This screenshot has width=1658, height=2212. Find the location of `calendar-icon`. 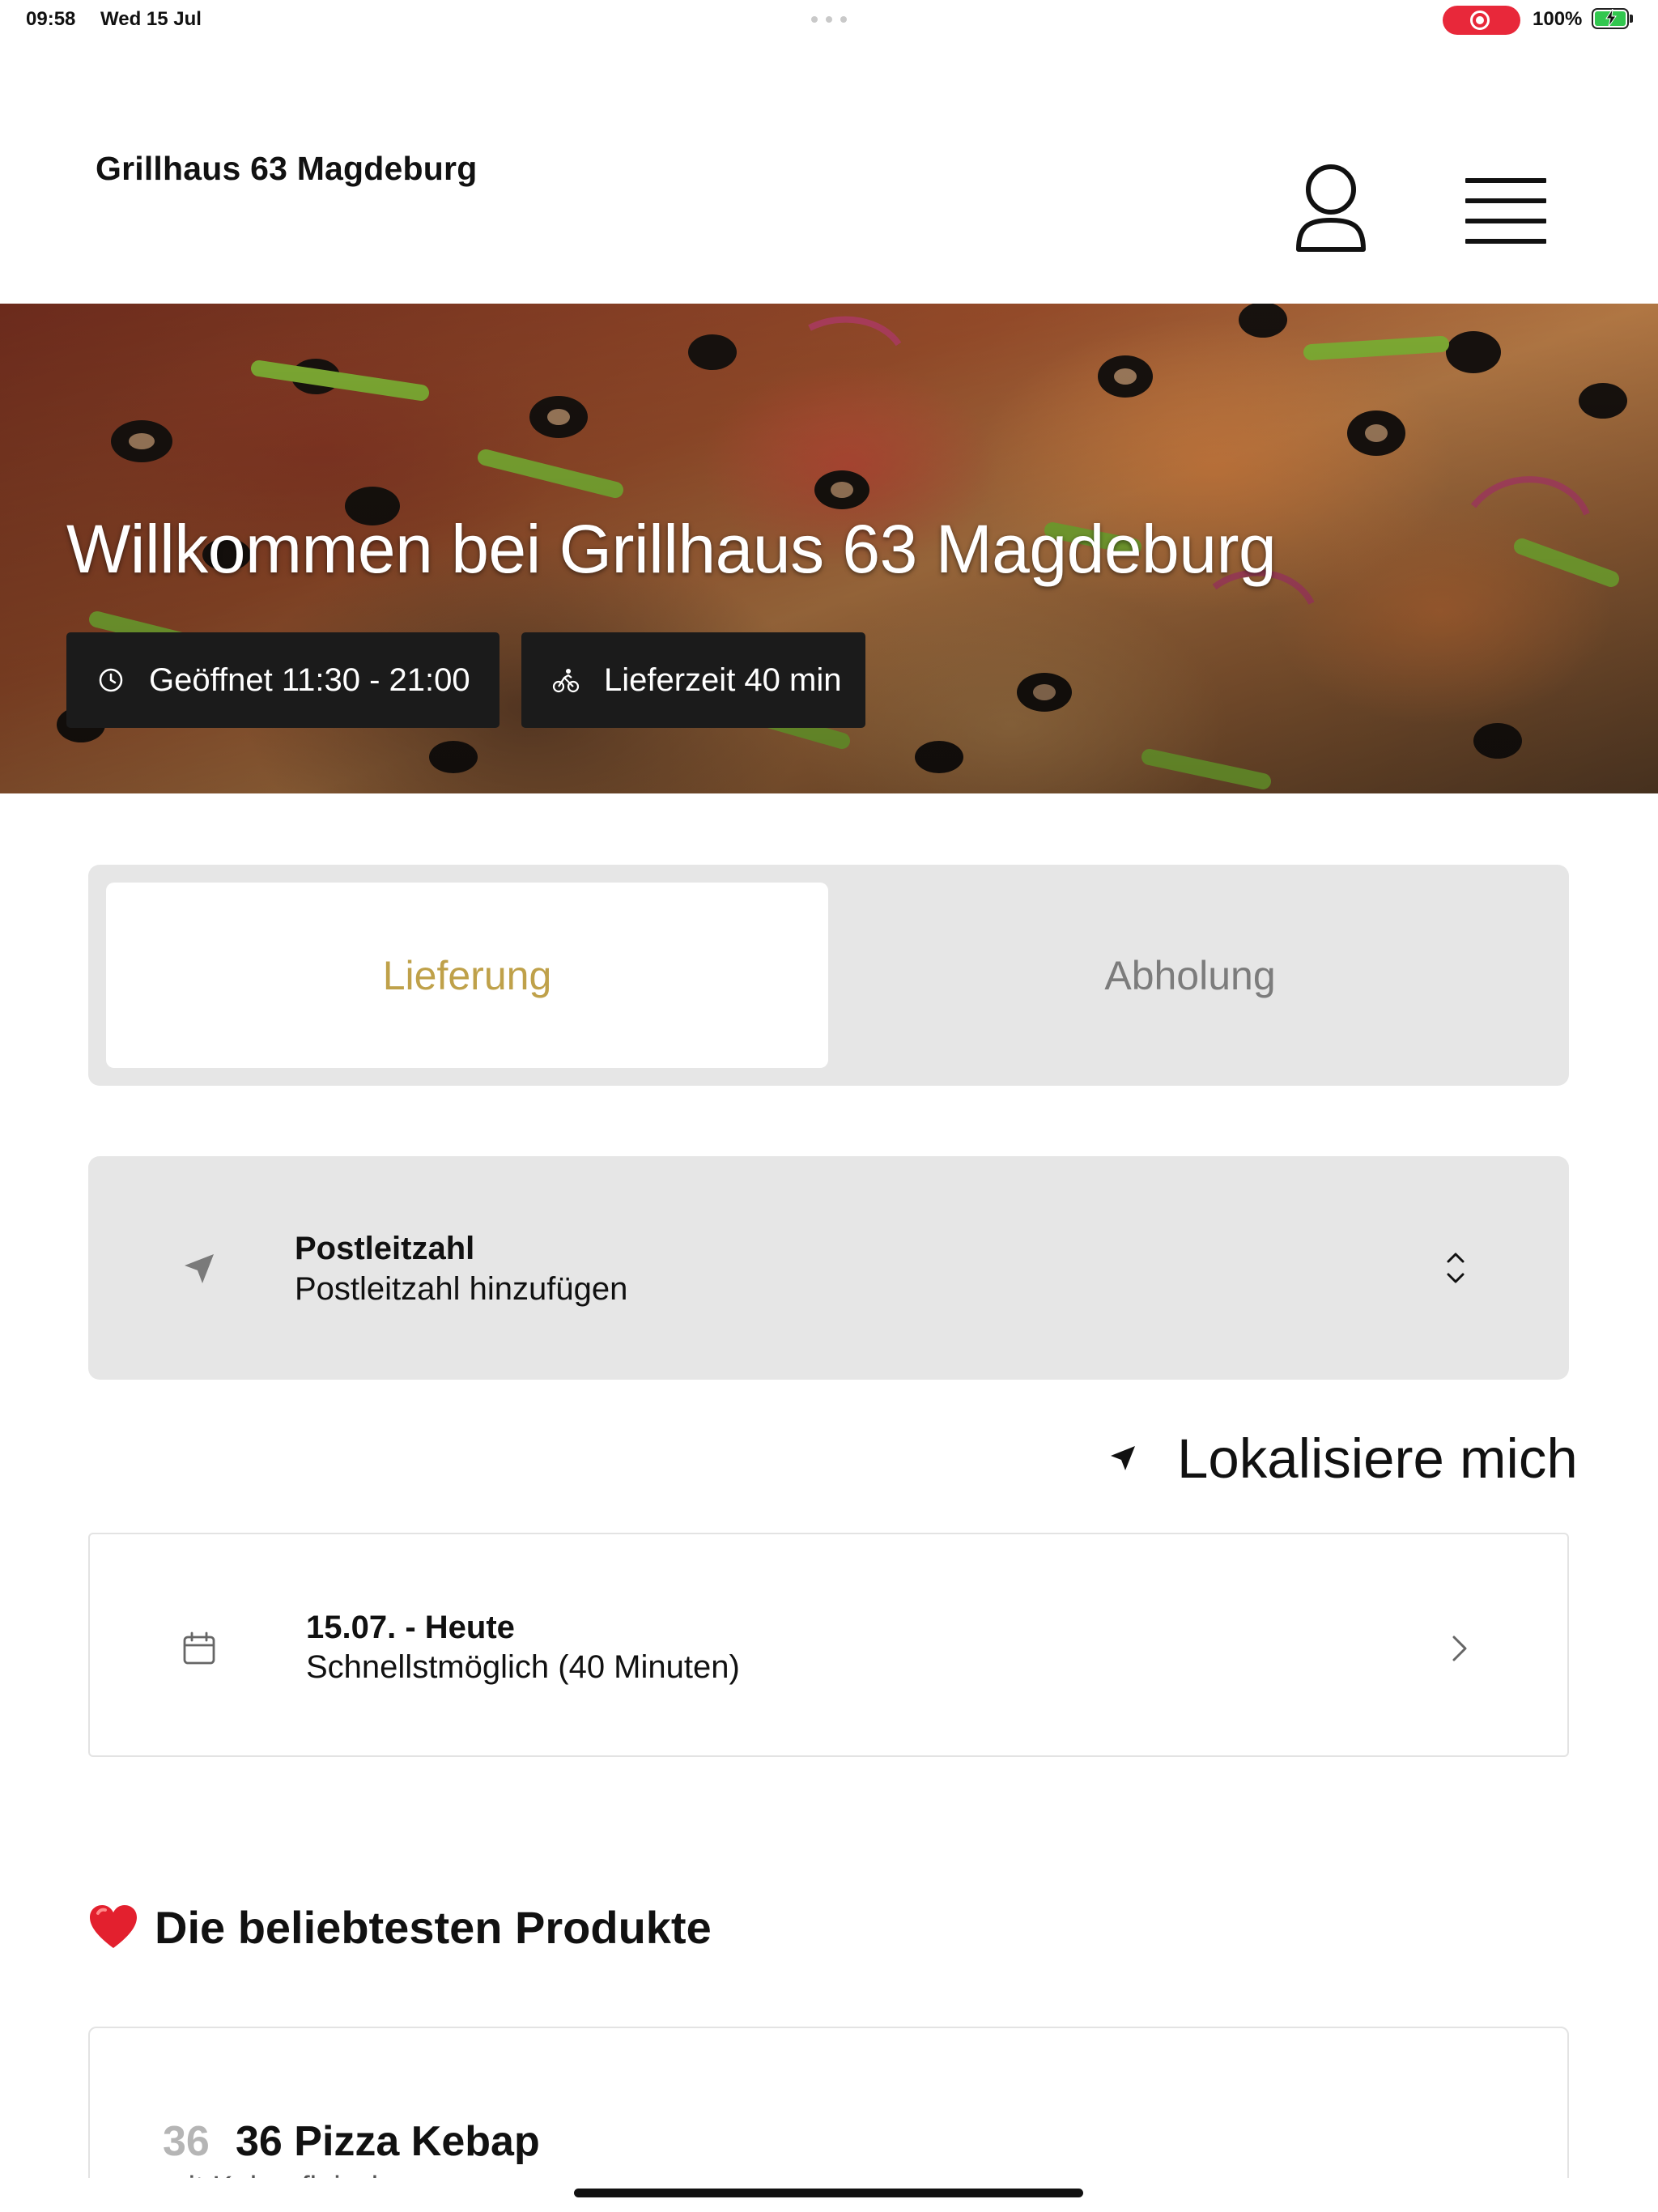

calendar-icon is located at coordinates (199, 1648).